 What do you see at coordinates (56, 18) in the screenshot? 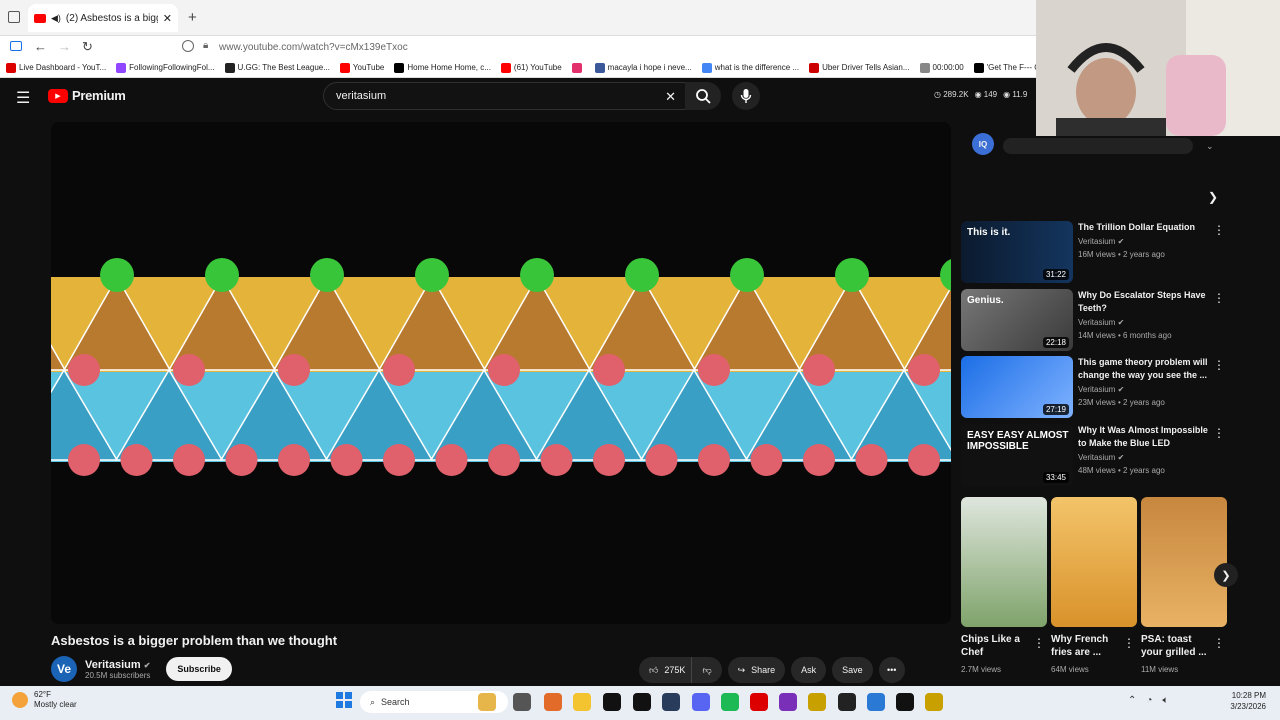
I see `speaker-icon: ◀)` at bounding box center [56, 18].